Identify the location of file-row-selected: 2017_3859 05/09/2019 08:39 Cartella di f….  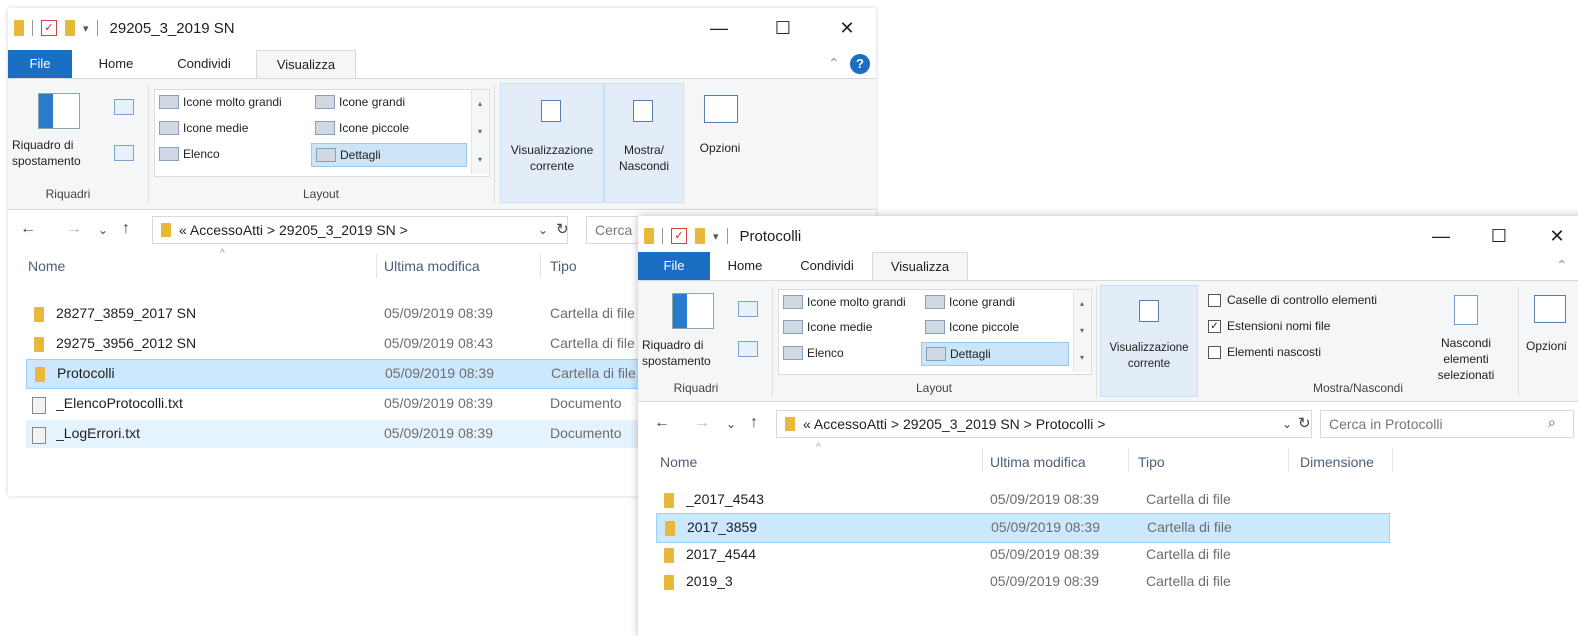
(1023, 528).